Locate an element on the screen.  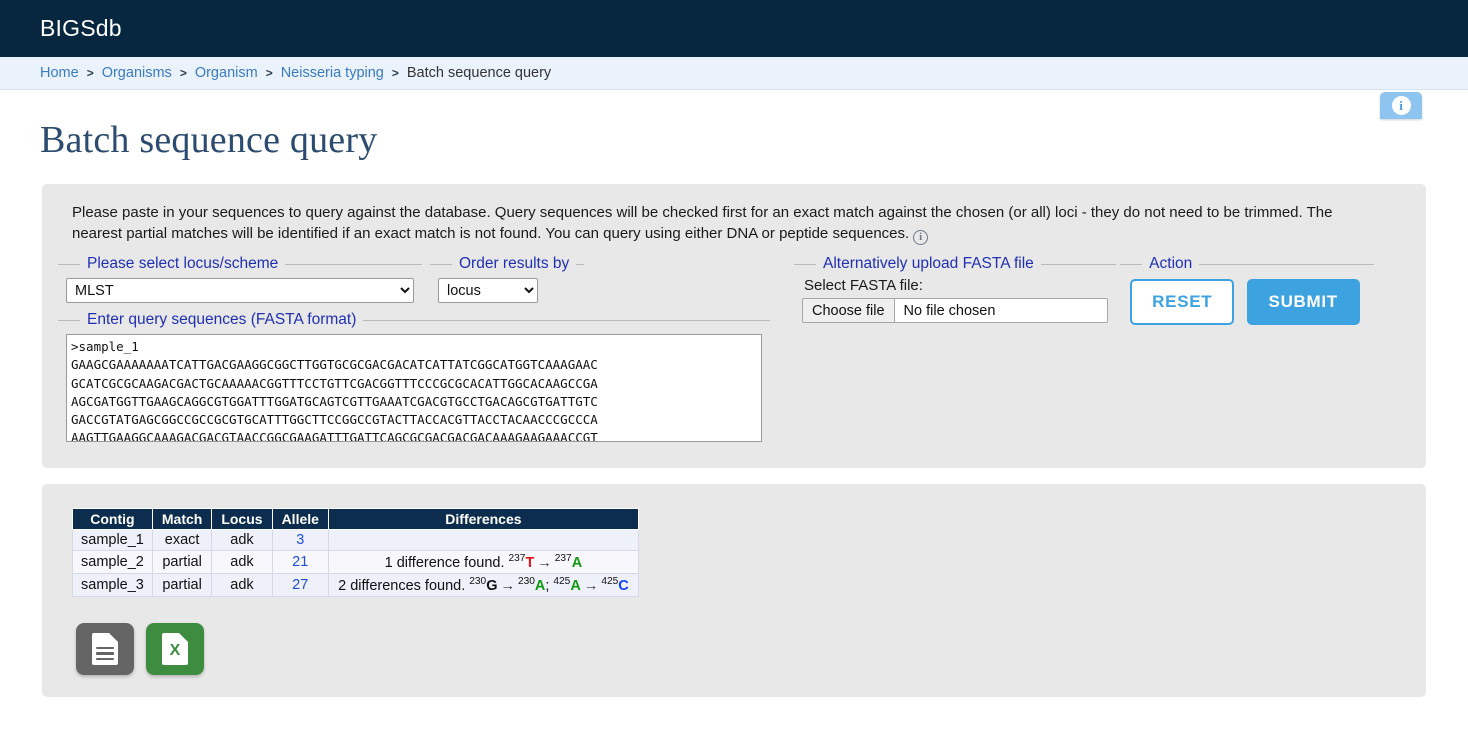
order-results-legend: Order results by is located at coordinates (514, 264).